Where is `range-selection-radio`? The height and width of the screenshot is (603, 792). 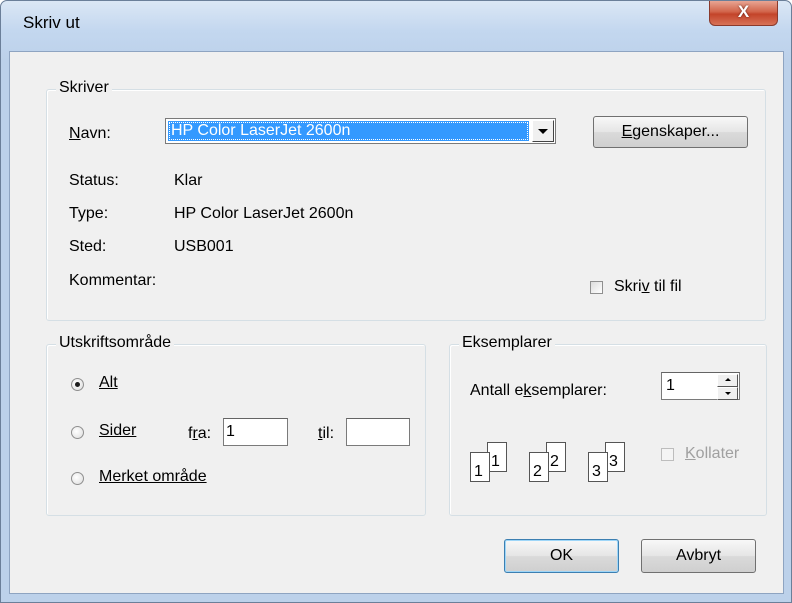
range-selection-radio is located at coordinates (77, 478).